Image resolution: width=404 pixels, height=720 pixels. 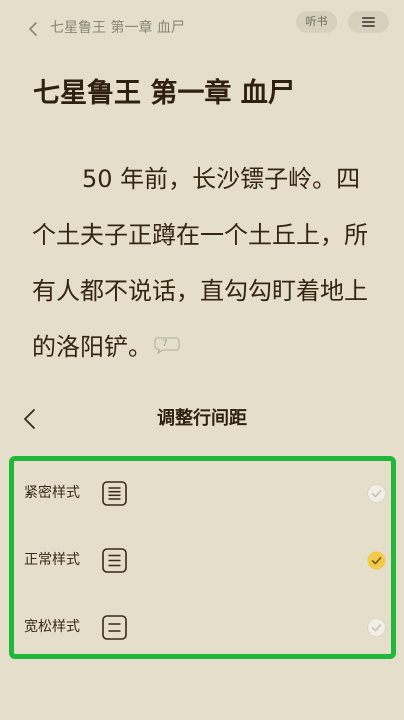 What do you see at coordinates (202, 561) in the screenshot?
I see `option-normal: 正常样式` at bounding box center [202, 561].